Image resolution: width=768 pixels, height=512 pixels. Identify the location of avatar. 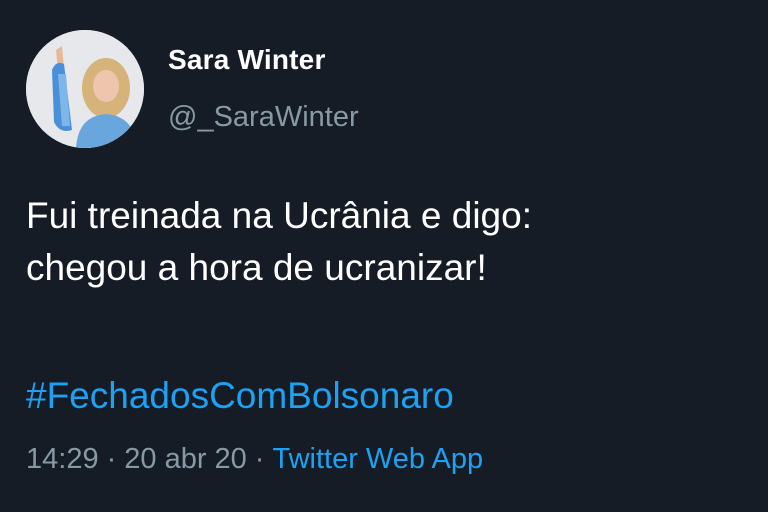
(85, 89).